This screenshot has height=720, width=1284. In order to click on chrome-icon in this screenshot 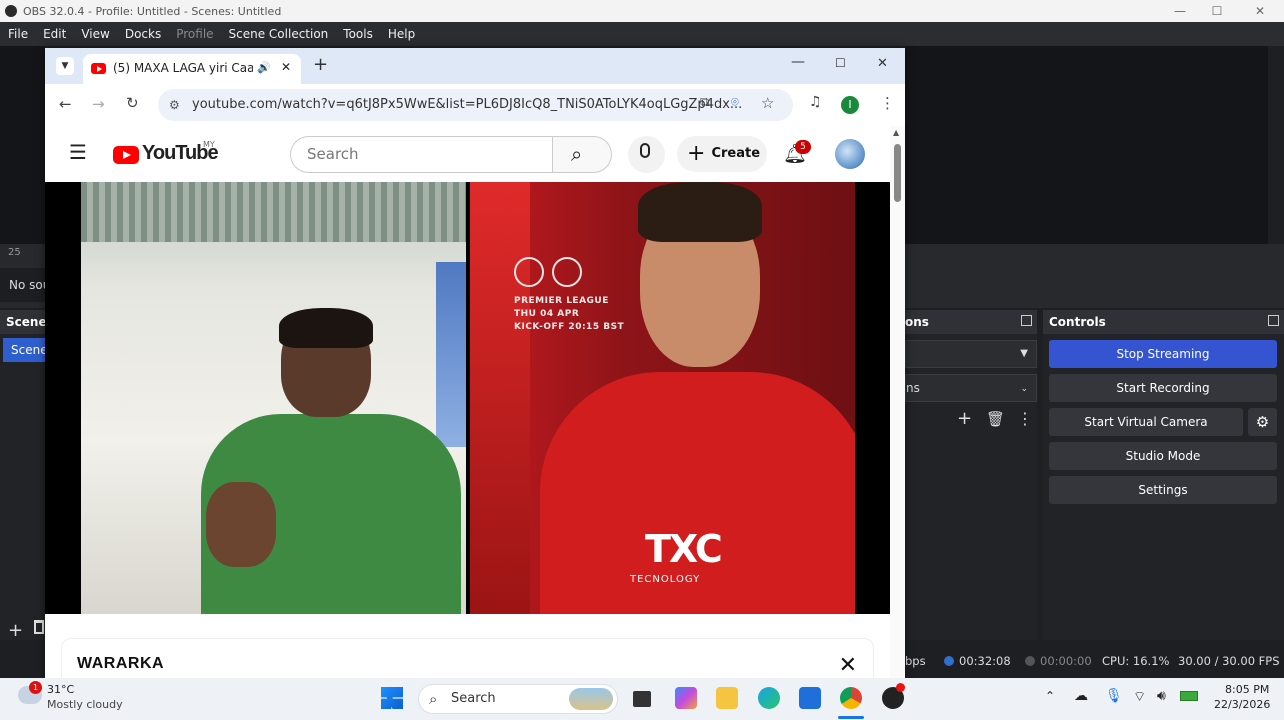, I will do `click(851, 698)`.